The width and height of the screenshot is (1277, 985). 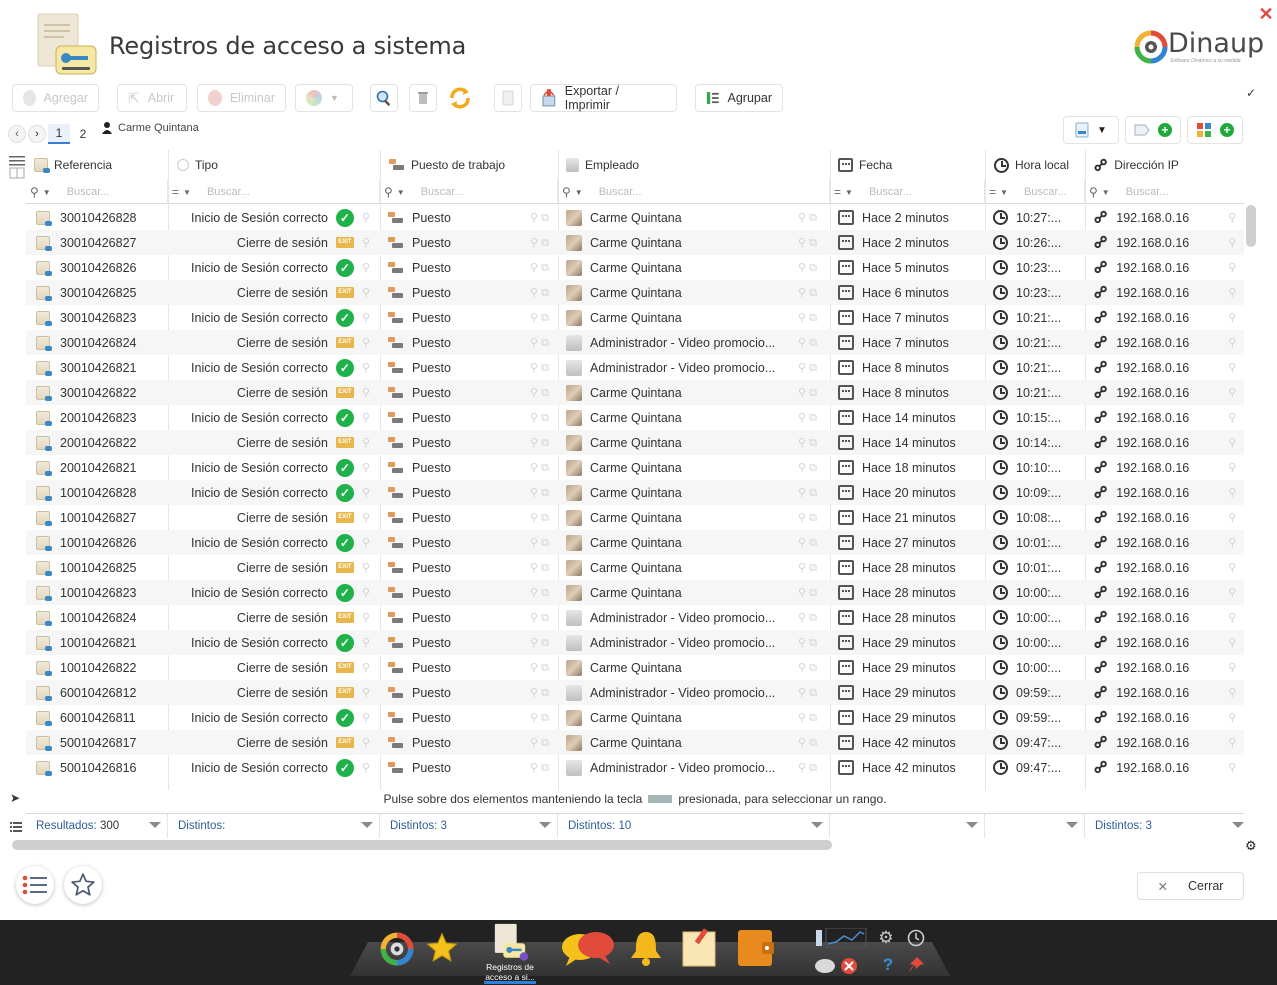 I want to click on add-module-button: +, so click(x=1215, y=130).